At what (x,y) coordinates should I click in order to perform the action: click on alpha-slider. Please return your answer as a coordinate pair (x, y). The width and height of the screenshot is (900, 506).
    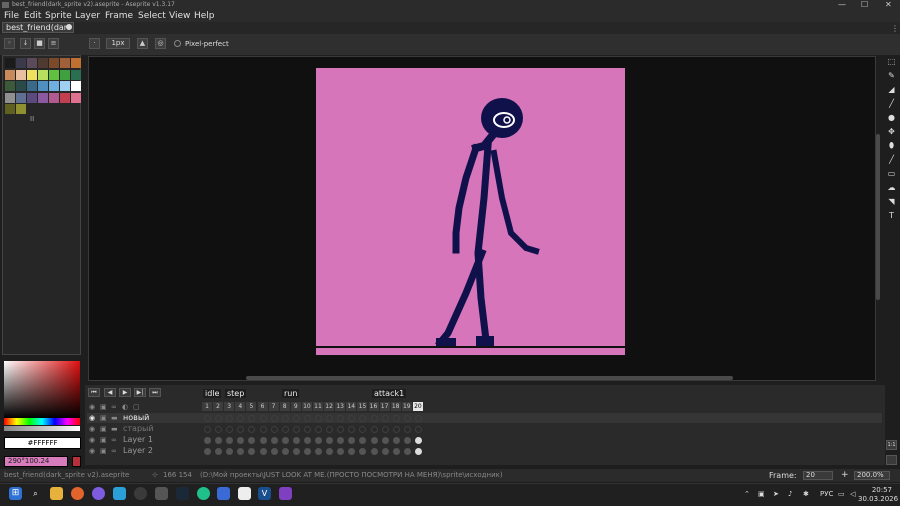
    Looking at the image, I should click on (42, 428).